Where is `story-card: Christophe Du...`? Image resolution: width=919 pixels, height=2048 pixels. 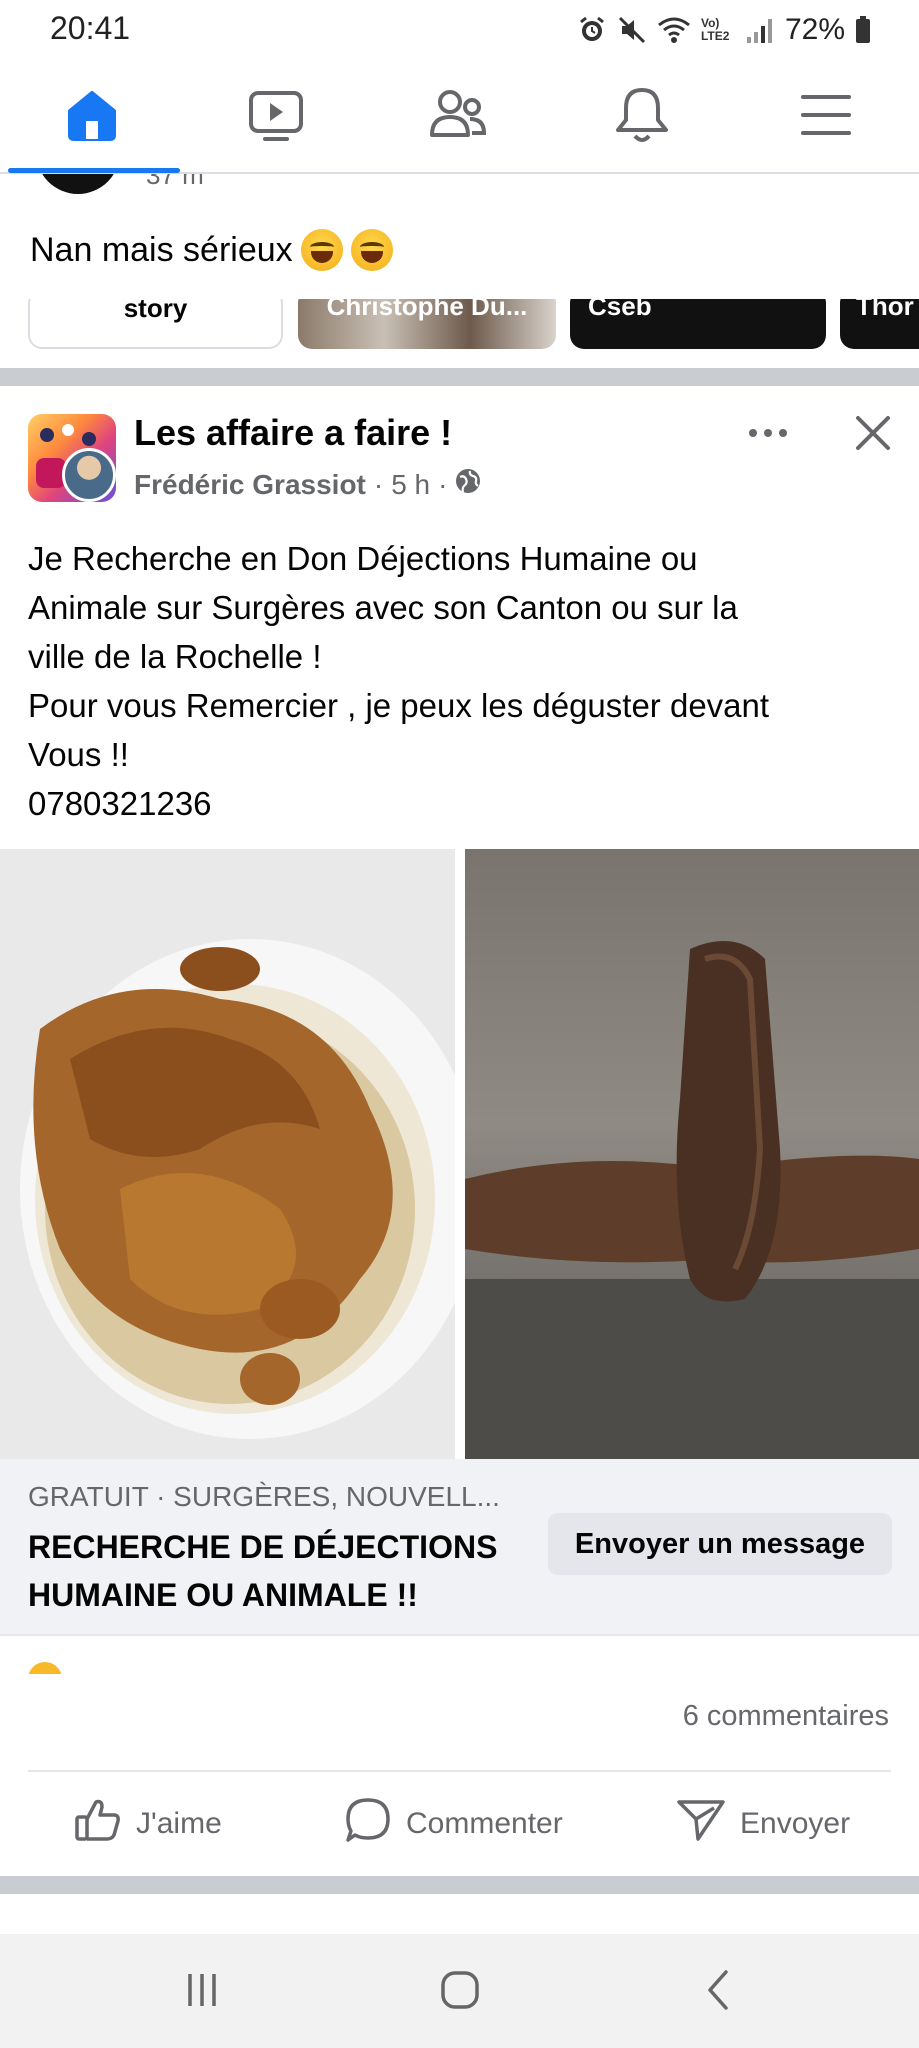
story-card: Christophe Du... is located at coordinates (427, 324).